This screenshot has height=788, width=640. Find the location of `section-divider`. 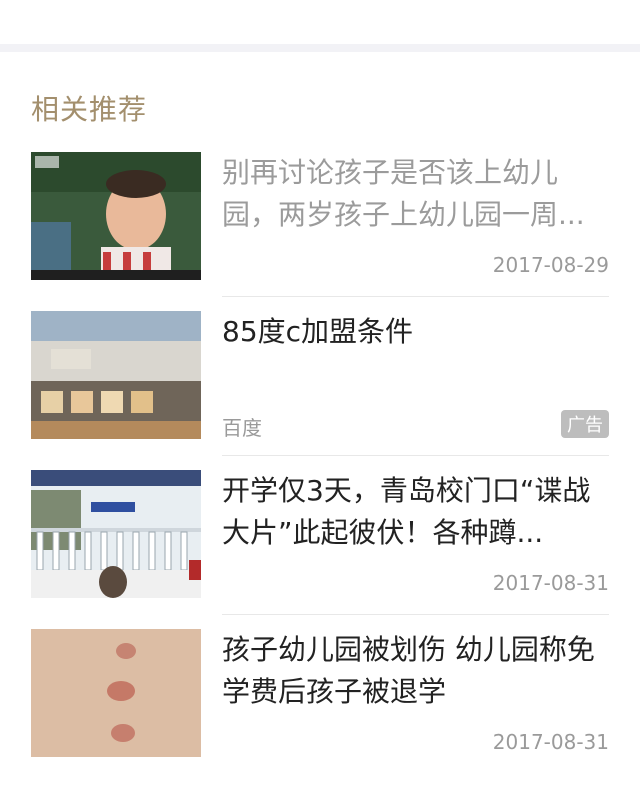

section-divider is located at coordinates (320, 48).